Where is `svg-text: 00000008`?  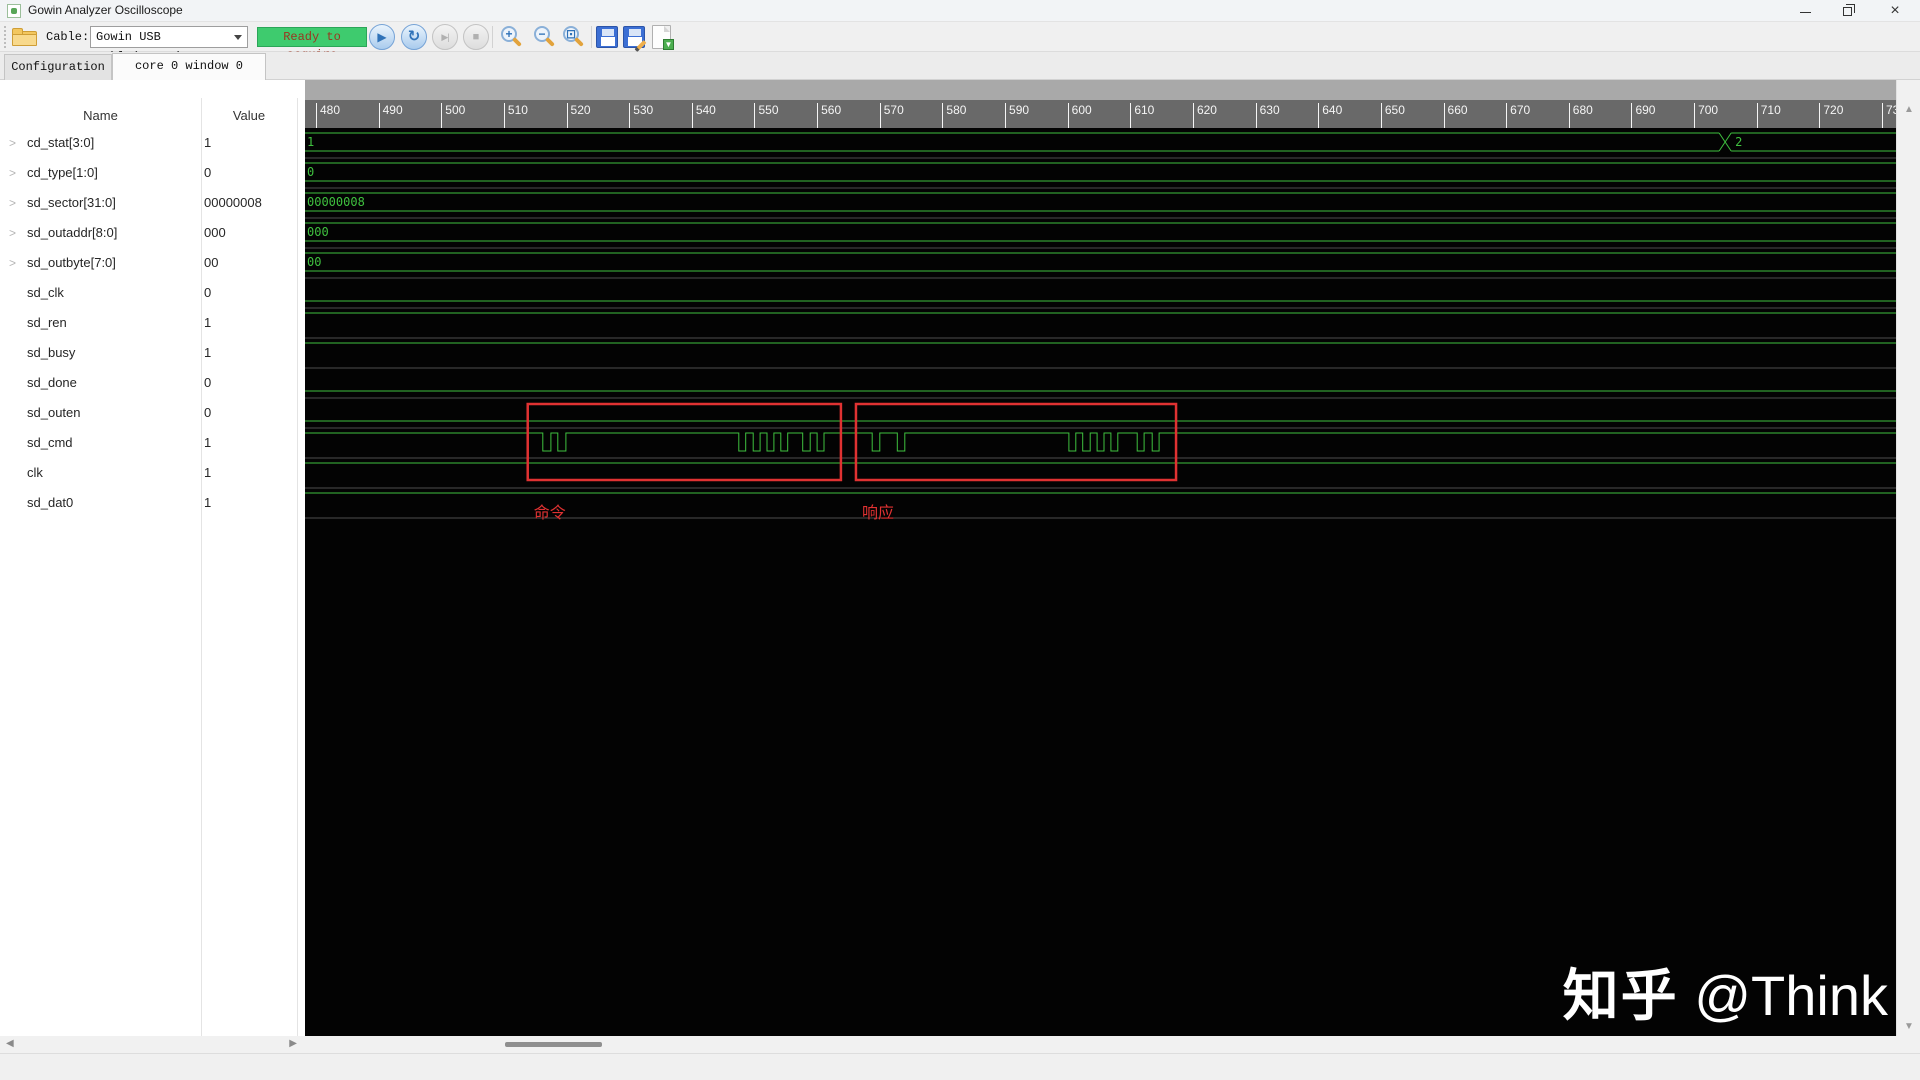 svg-text: 00000008 is located at coordinates (336, 202).